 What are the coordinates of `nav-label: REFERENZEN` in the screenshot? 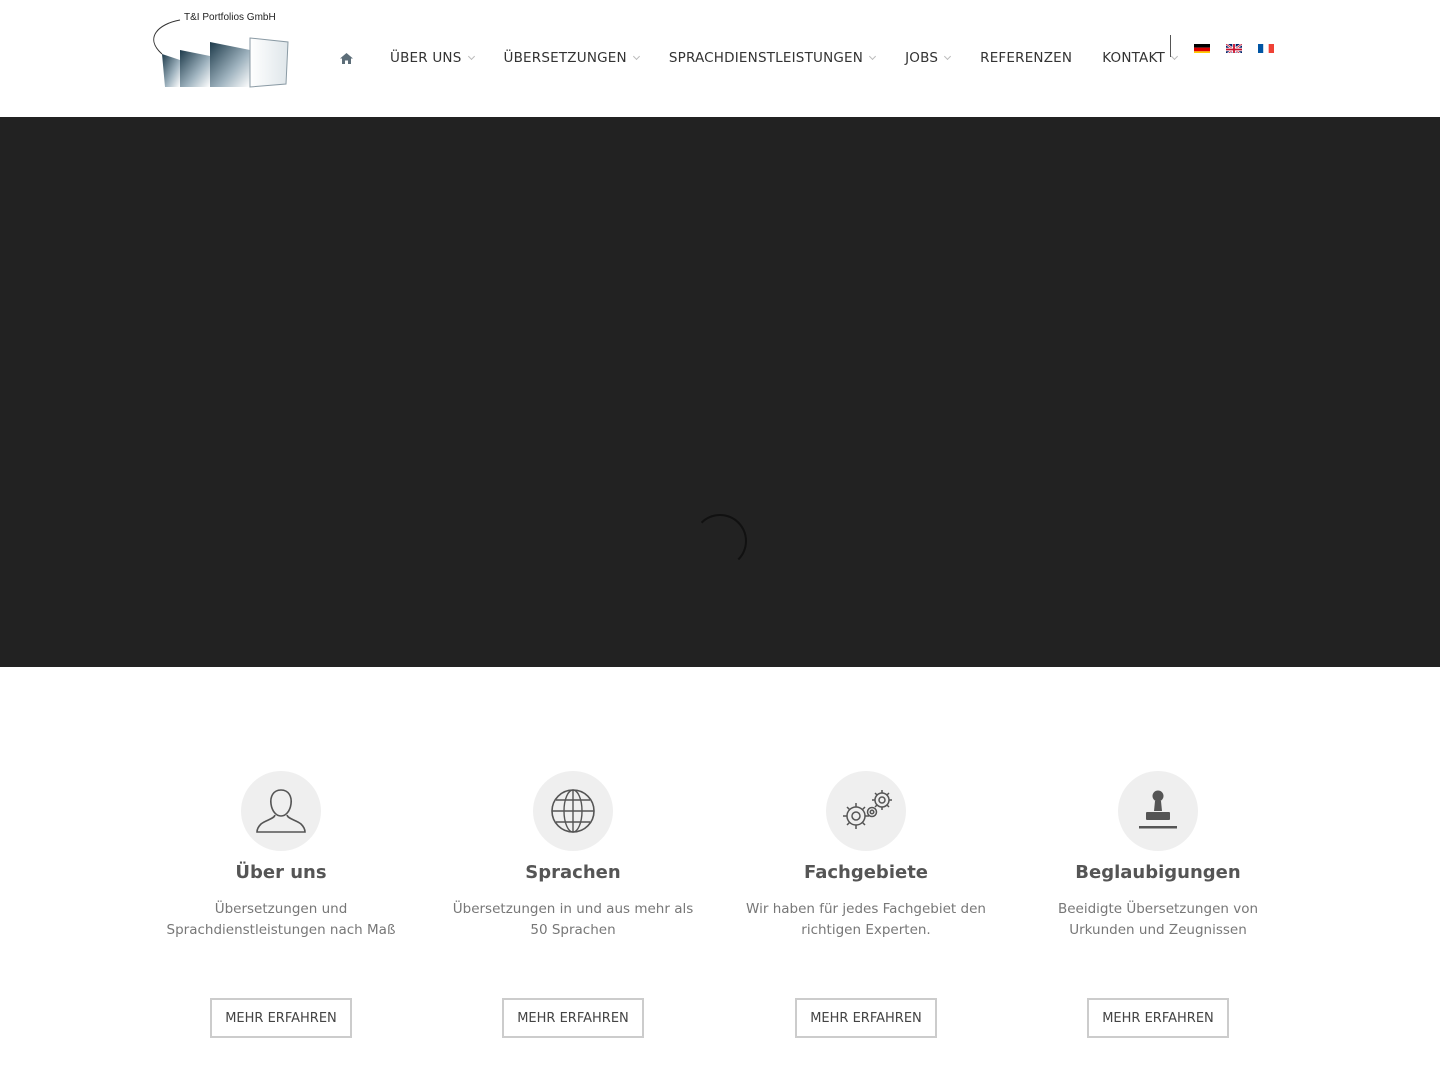 It's located at (1026, 58).